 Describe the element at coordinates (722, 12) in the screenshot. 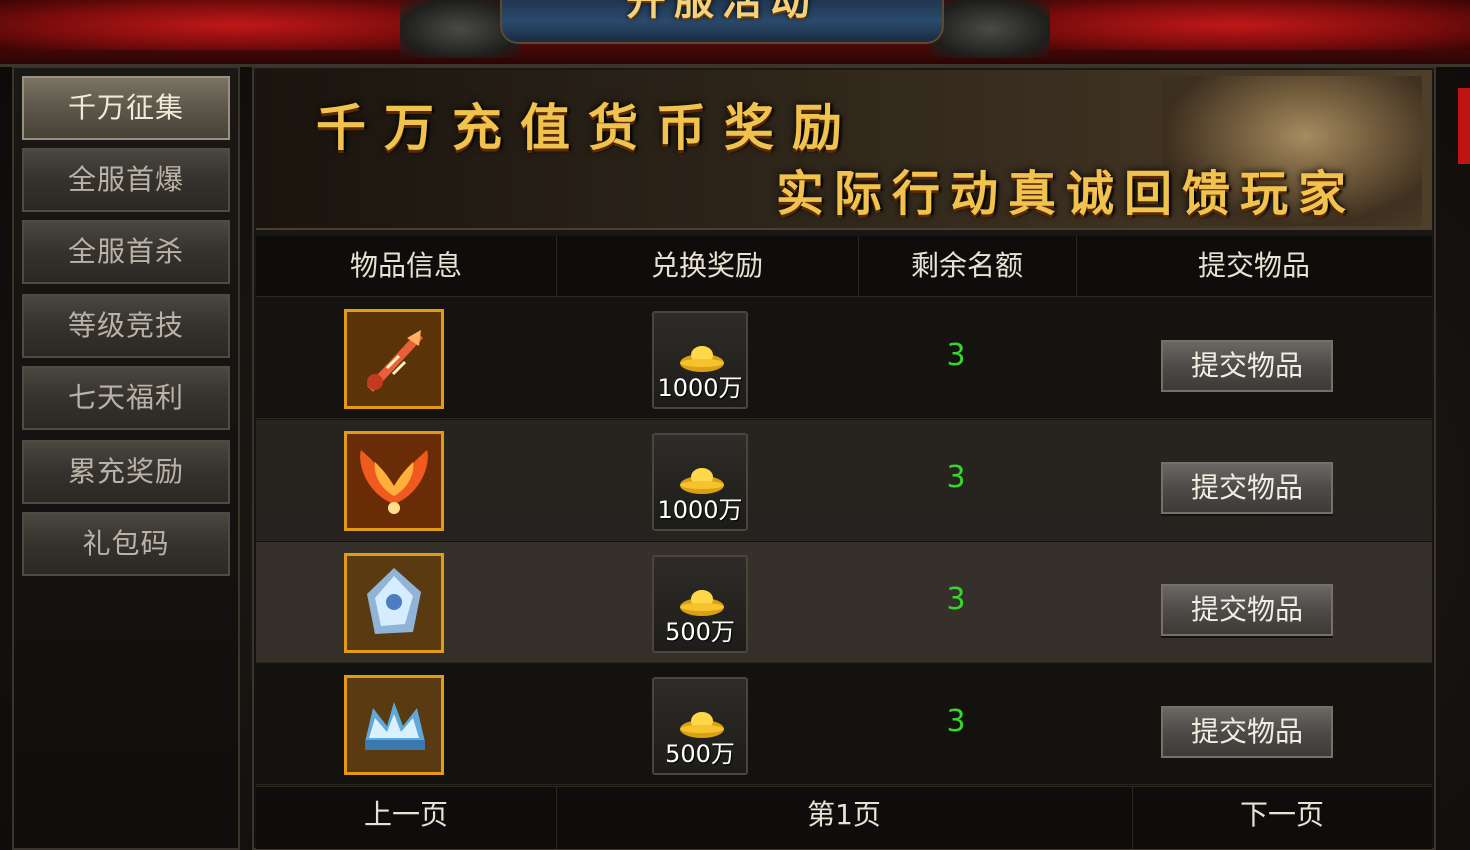

I see `page-title: 开服活动` at that location.